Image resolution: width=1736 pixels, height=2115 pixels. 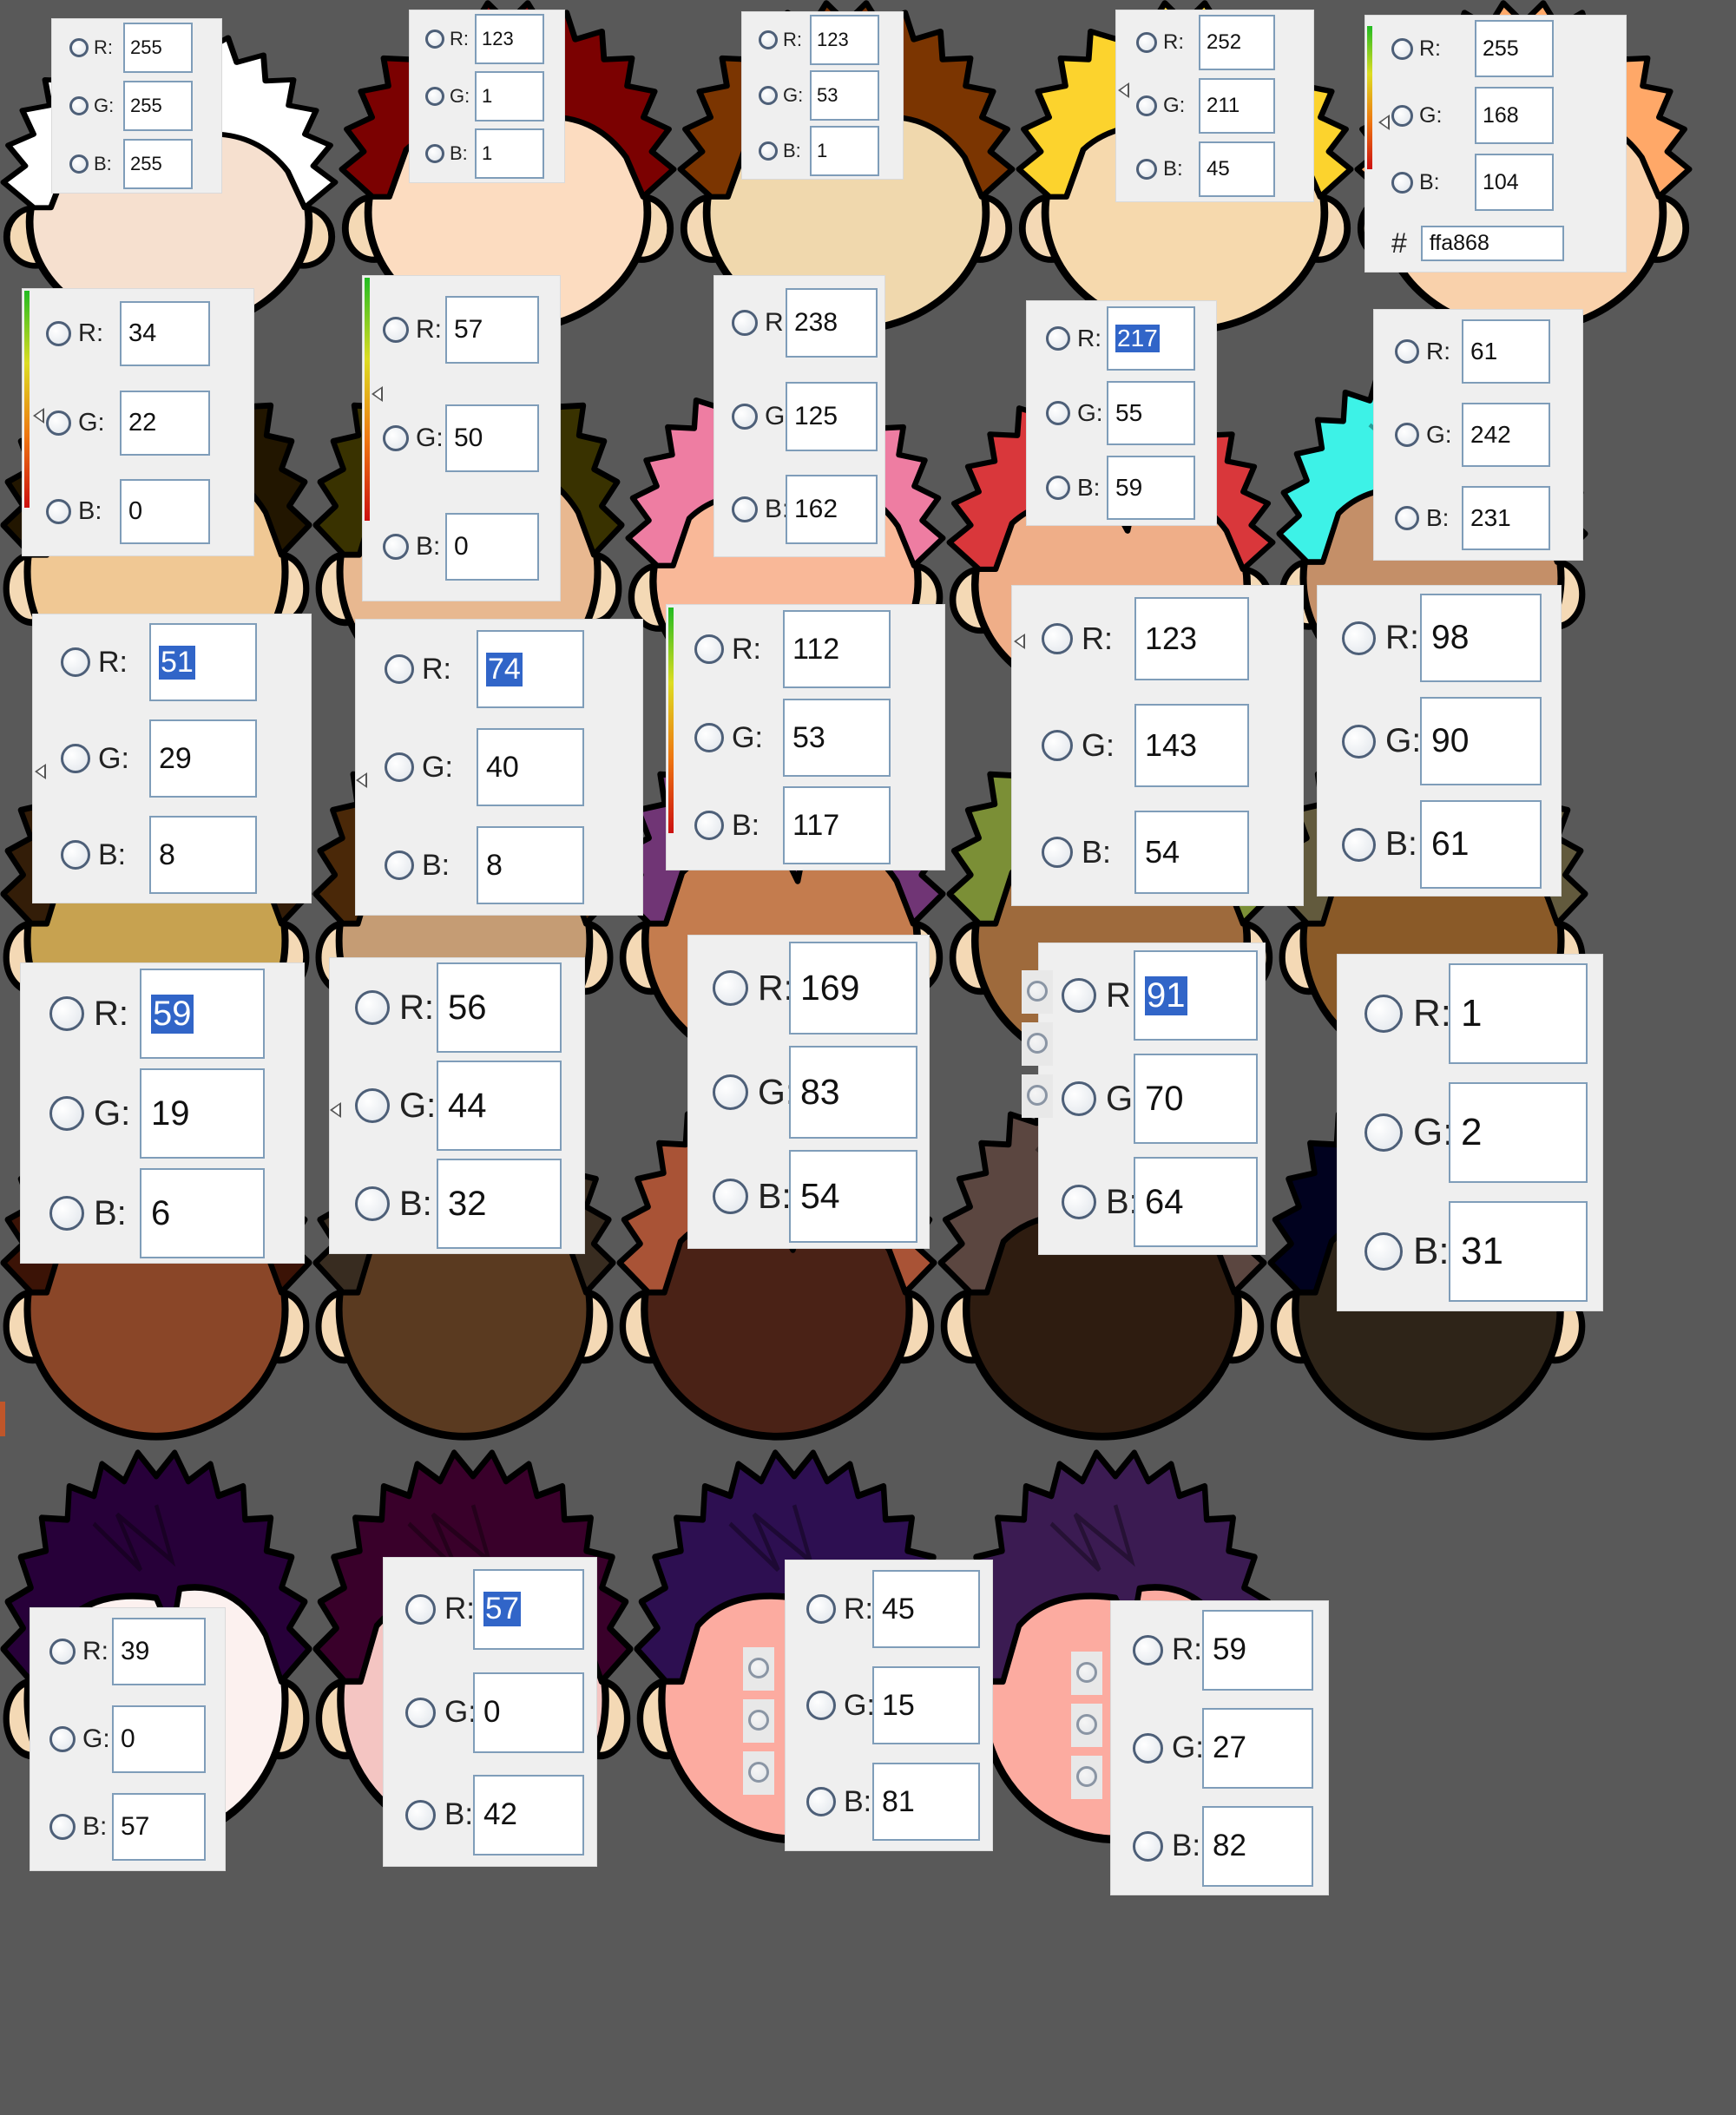 What do you see at coordinates (837, 738) in the screenshot?
I see `channel-input-g: 53` at bounding box center [837, 738].